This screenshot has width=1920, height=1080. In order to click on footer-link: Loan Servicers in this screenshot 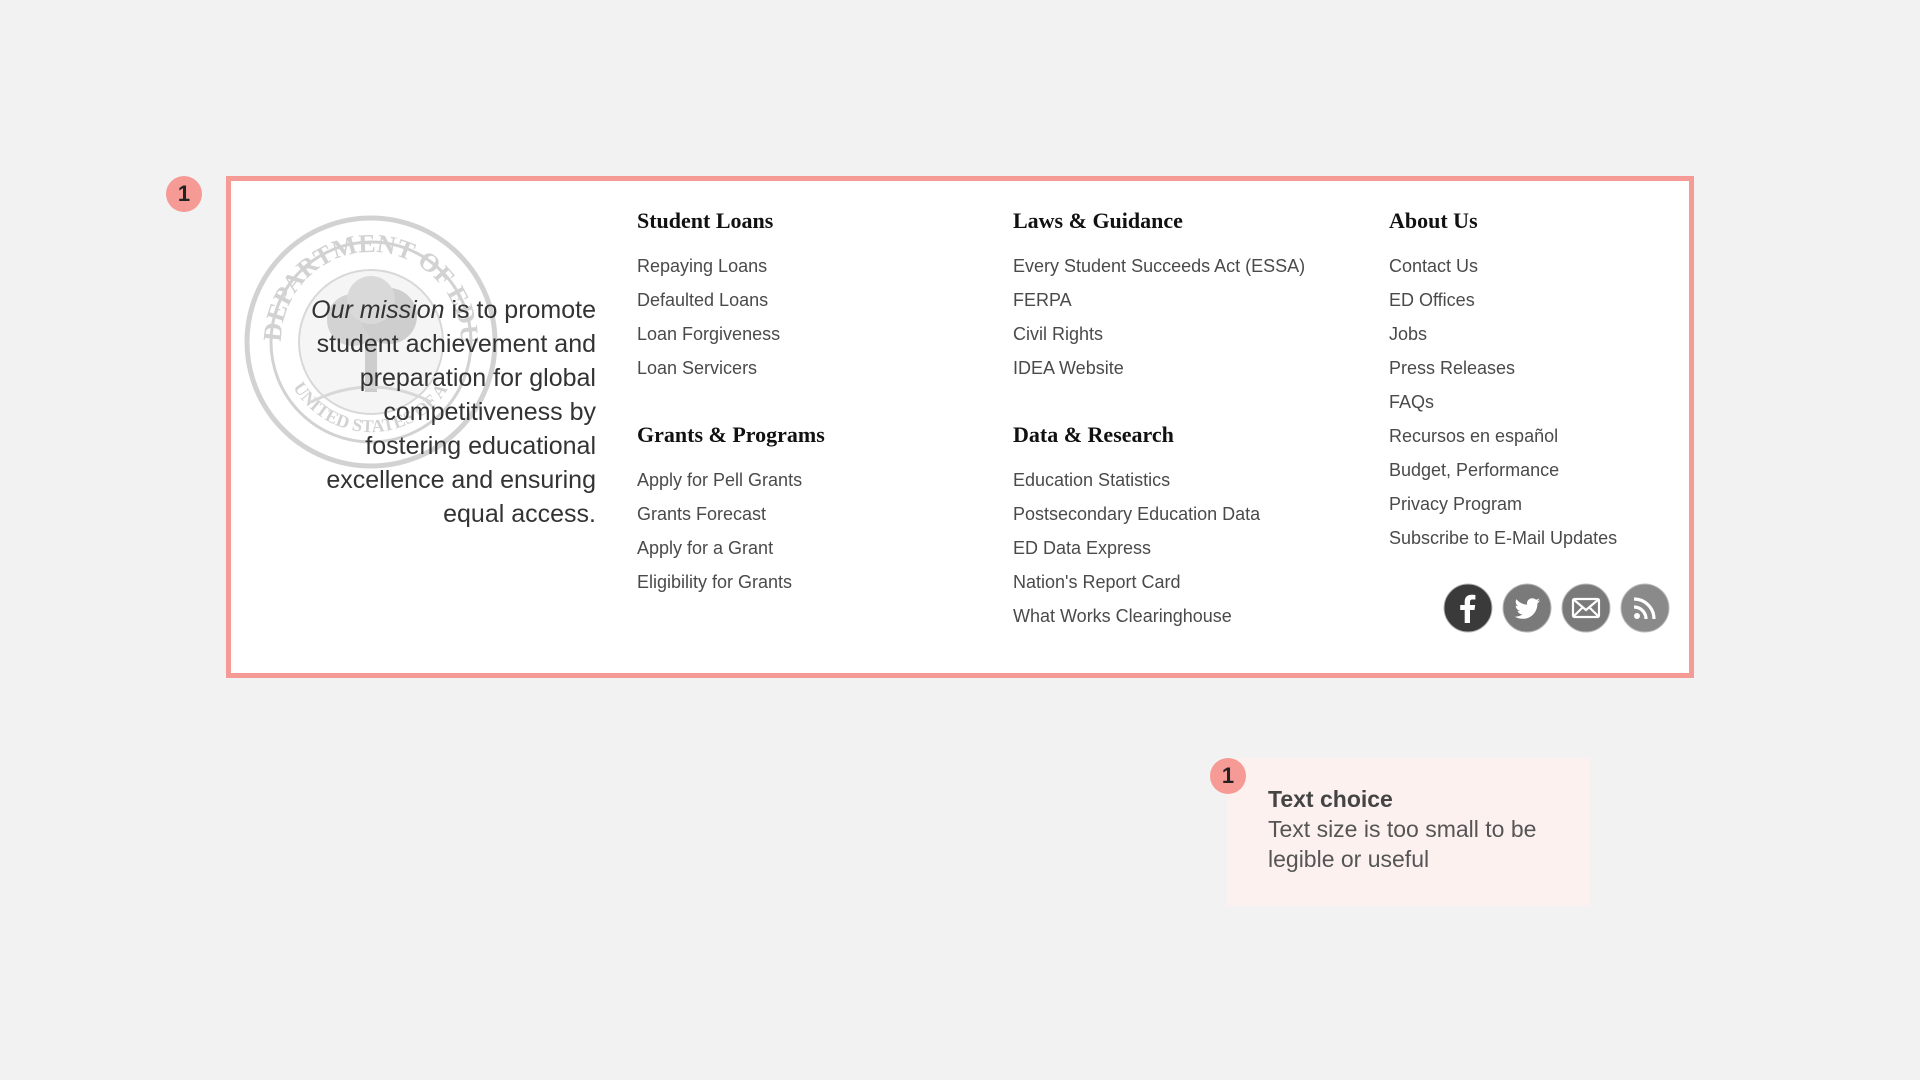, I will do `click(817, 368)`.